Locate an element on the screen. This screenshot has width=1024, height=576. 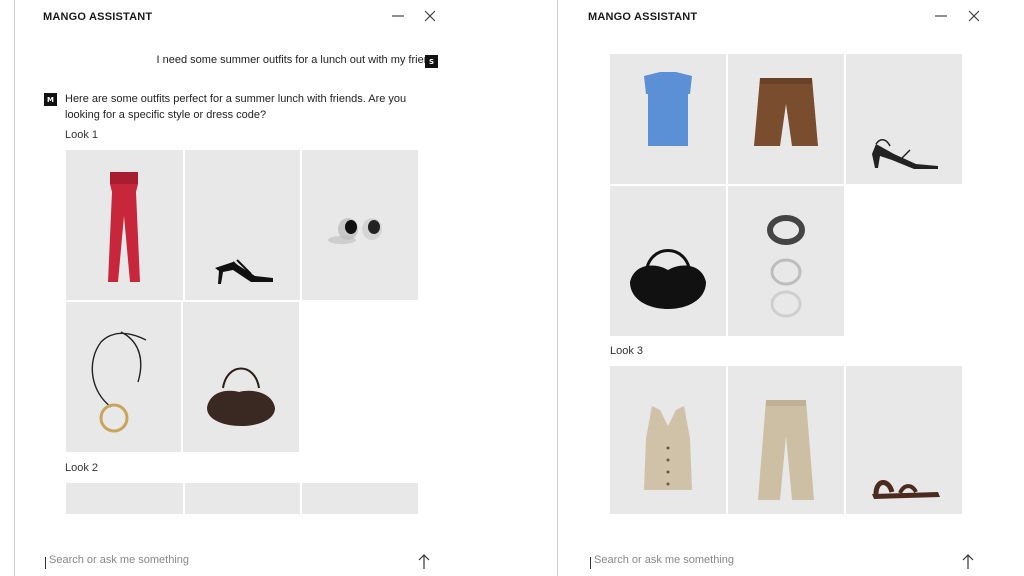
bangle-bracelets-image is located at coordinates (786, 266).